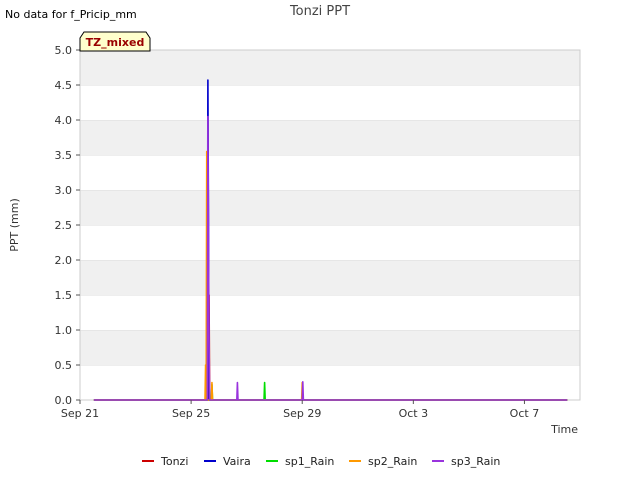 The height and width of the screenshot is (480, 640). I want to click on legend-item-sp2-rain: sp2_Rain, so click(383, 461).